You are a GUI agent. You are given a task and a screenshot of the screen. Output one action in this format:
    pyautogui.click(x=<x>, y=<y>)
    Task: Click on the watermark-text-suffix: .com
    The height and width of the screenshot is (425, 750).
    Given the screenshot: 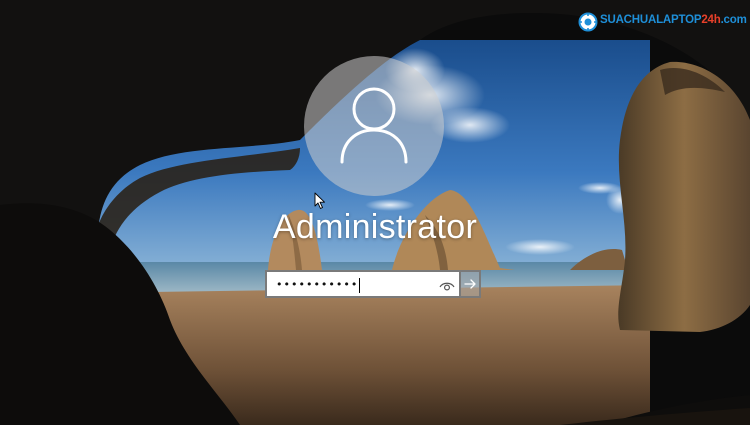 What is the action you would take?
    pyautogui.click(x=733, y=20)
    